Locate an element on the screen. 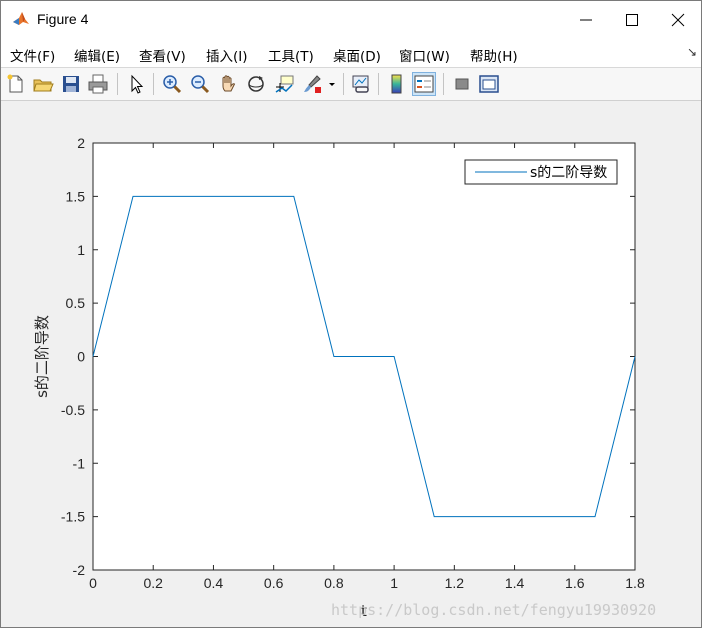 The image size is (702, 628). save-button is located at coordinates (71, 84).